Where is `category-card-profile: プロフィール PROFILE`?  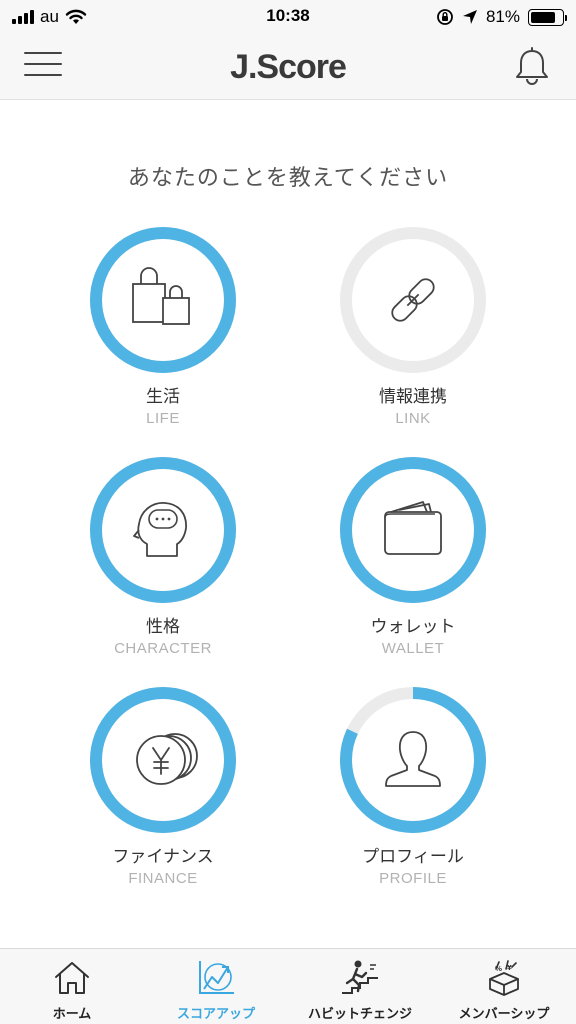 category-card-profile: プロフィール PROFILE is located at coordinates (413, 785).